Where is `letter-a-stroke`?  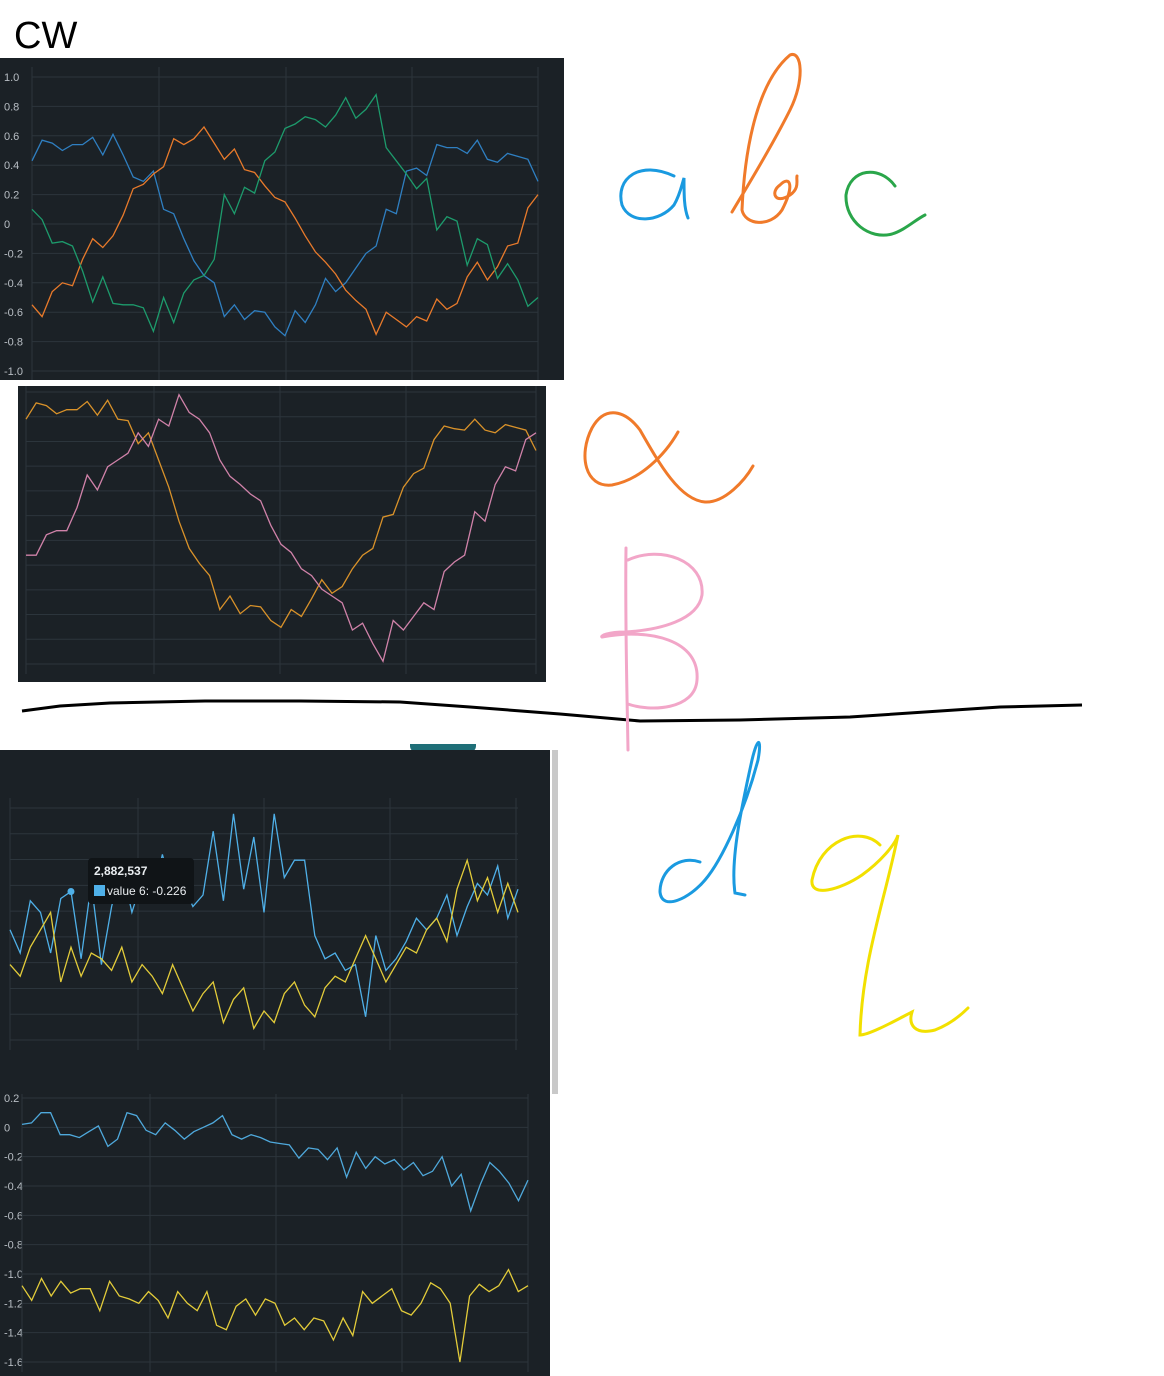 letter-a-stroke is located at coordinates (654, 194).